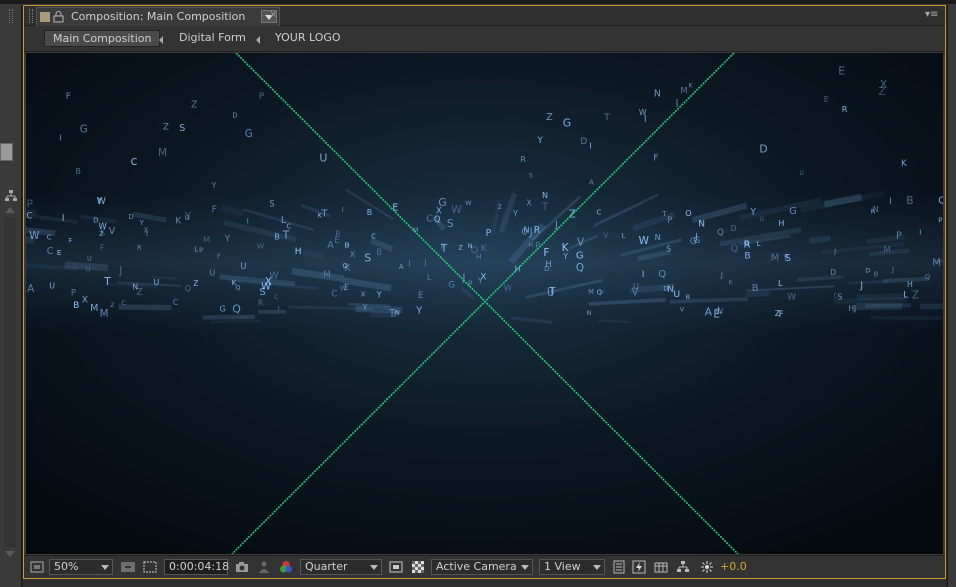 The width and height of the screenshot is (956, 587). I want to click on scroll-up-arrow, so click(10, 210).